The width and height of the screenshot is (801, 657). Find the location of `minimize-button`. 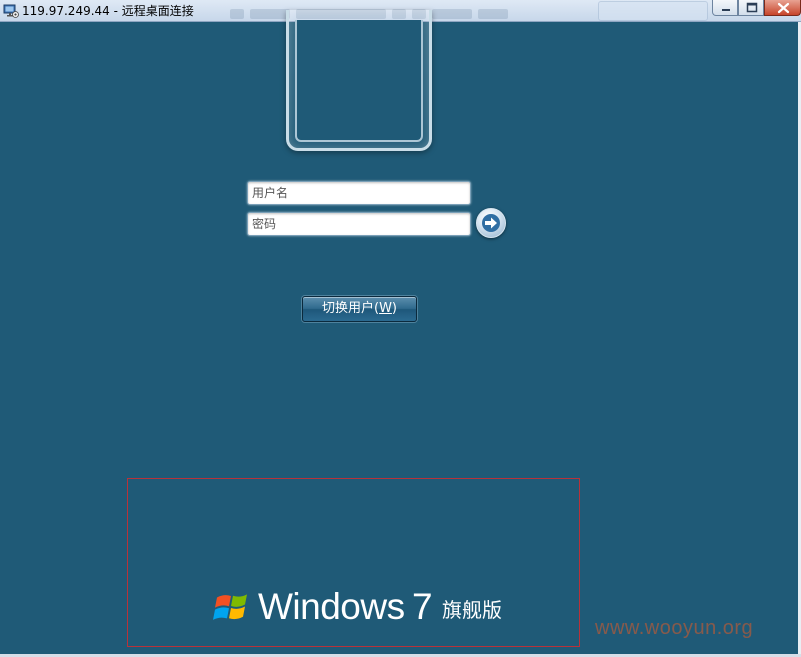

minimize-button is located at coordinates (725, 8).